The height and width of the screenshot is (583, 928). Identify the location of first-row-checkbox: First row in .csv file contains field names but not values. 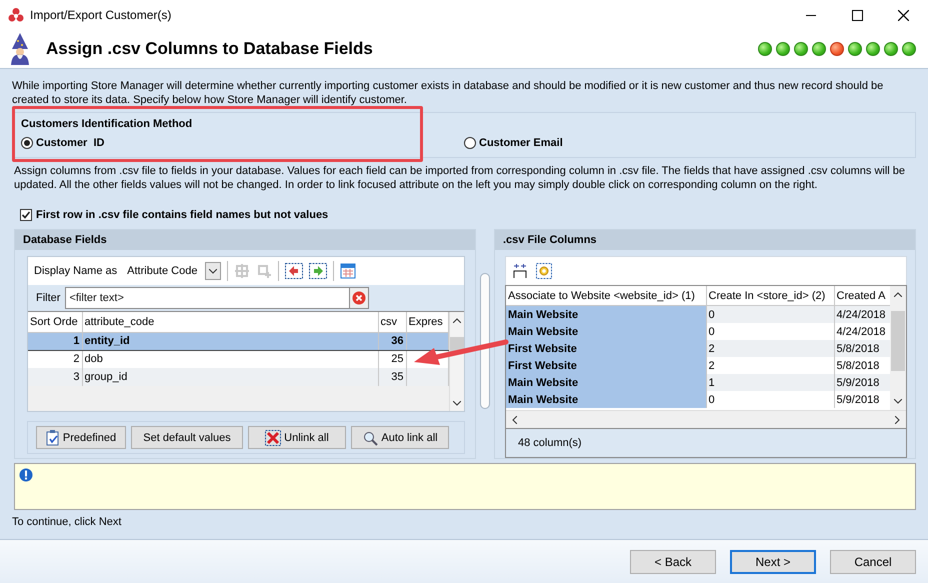
(468, 215).